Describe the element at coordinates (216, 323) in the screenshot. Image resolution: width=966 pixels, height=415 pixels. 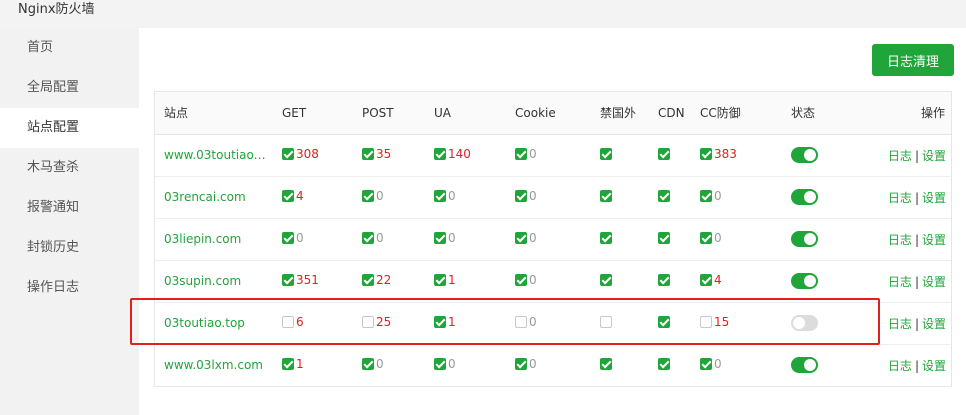
I see `site-link: 03toutiao.top` at that location.